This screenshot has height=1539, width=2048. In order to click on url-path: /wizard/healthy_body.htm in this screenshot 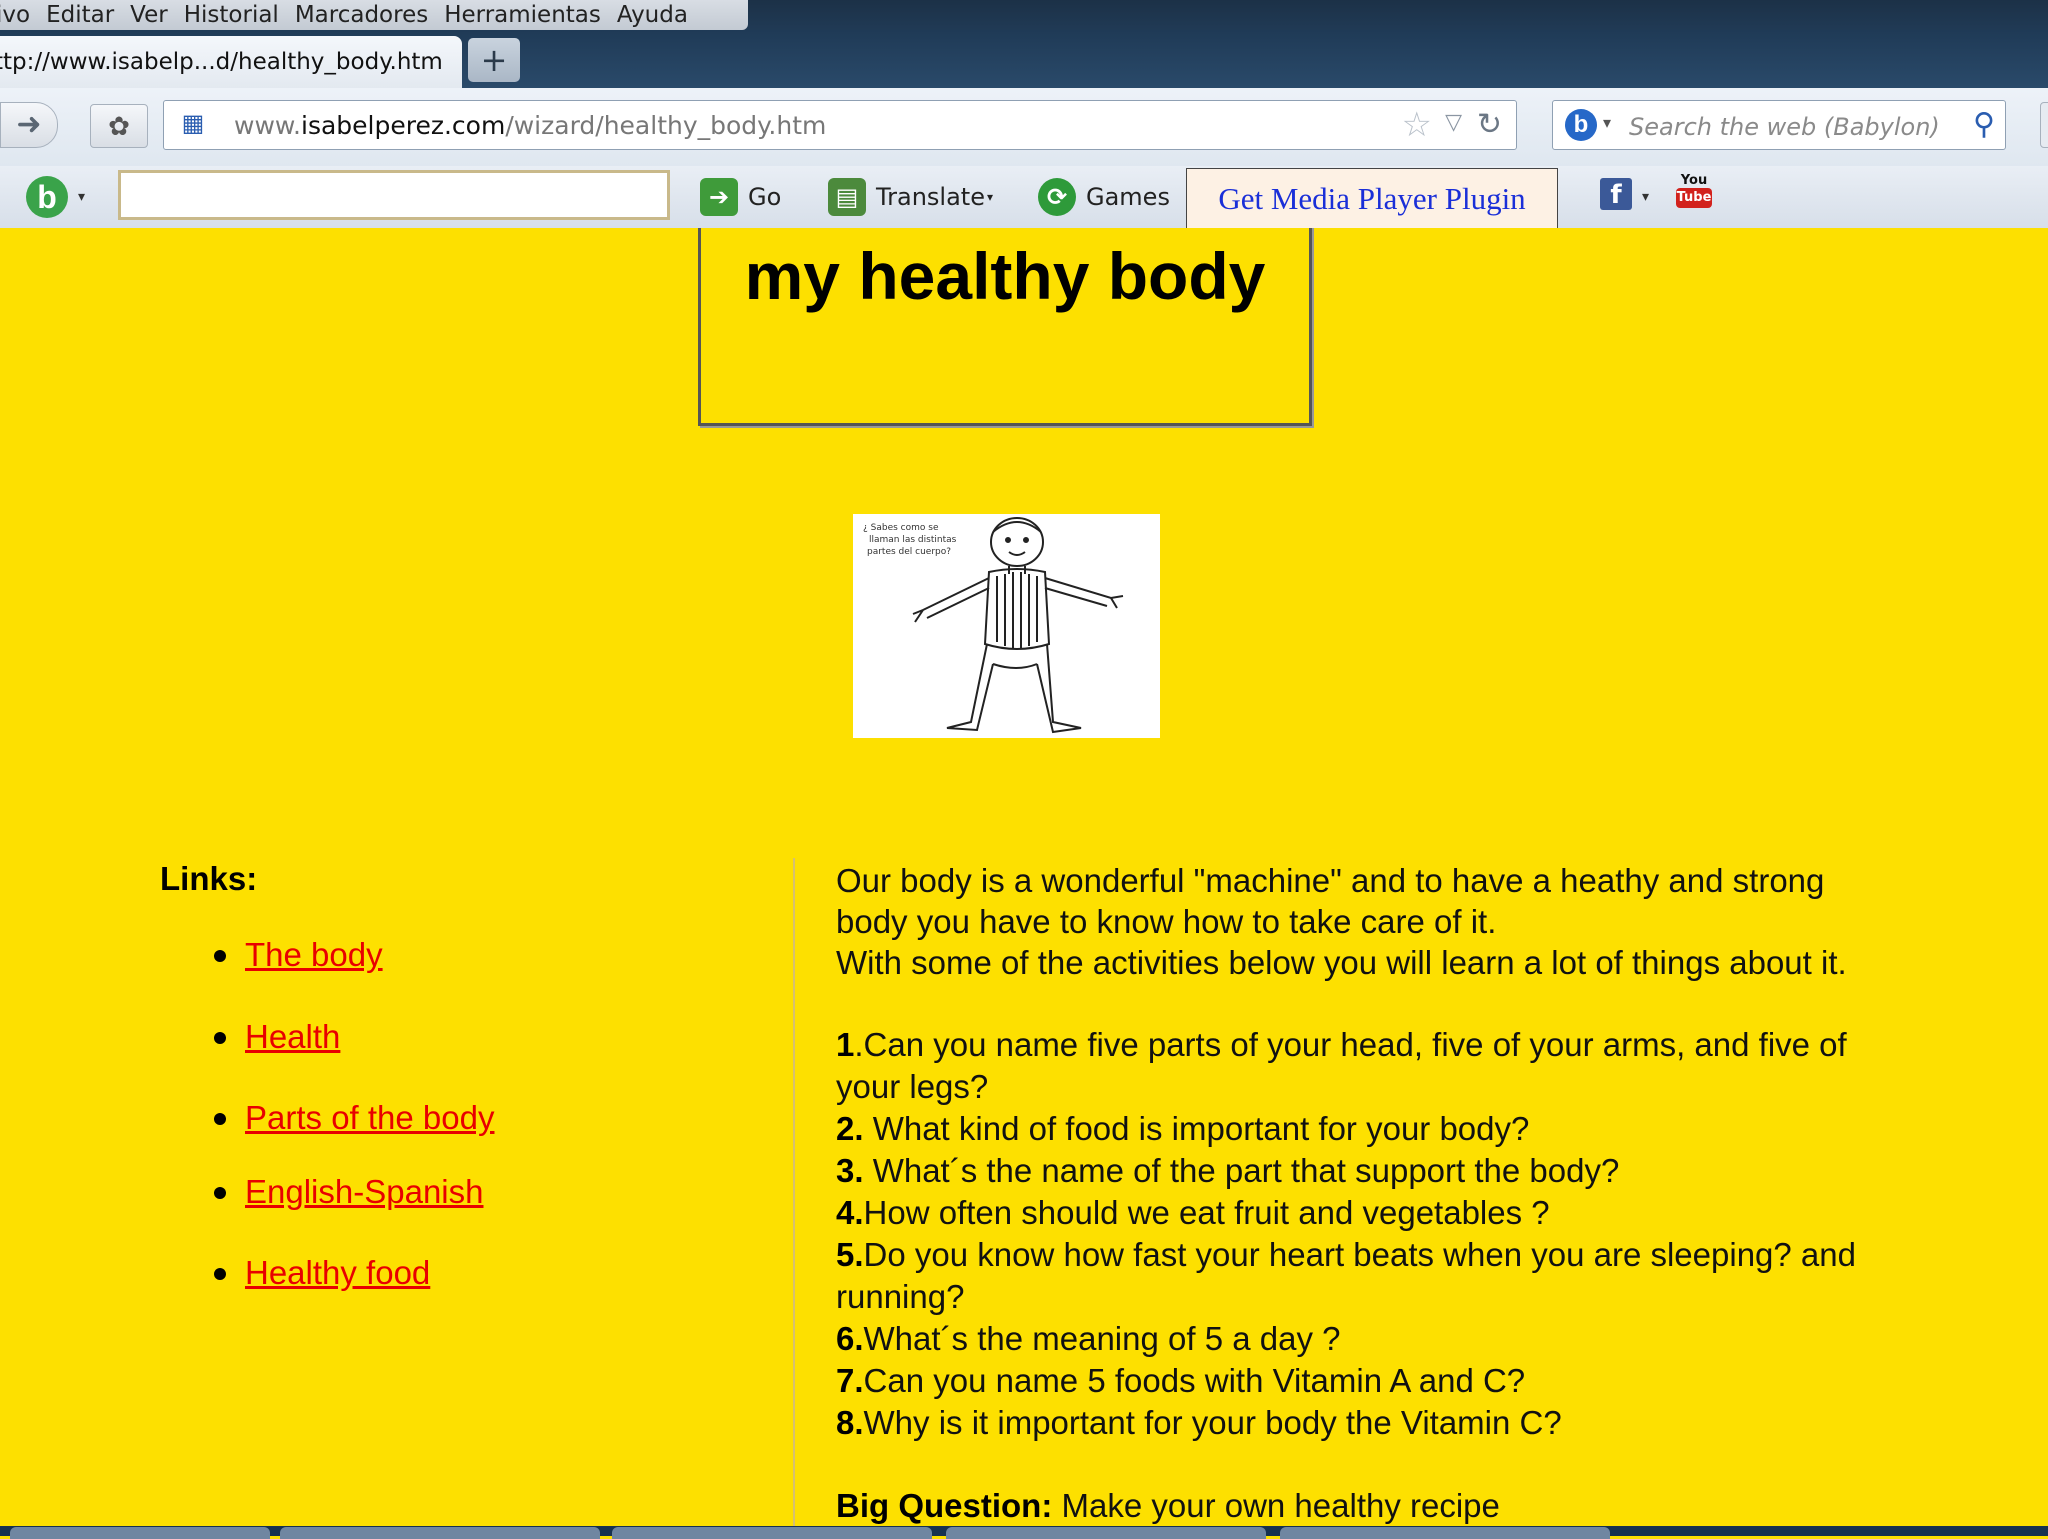, I will do `click(666, 125)`.